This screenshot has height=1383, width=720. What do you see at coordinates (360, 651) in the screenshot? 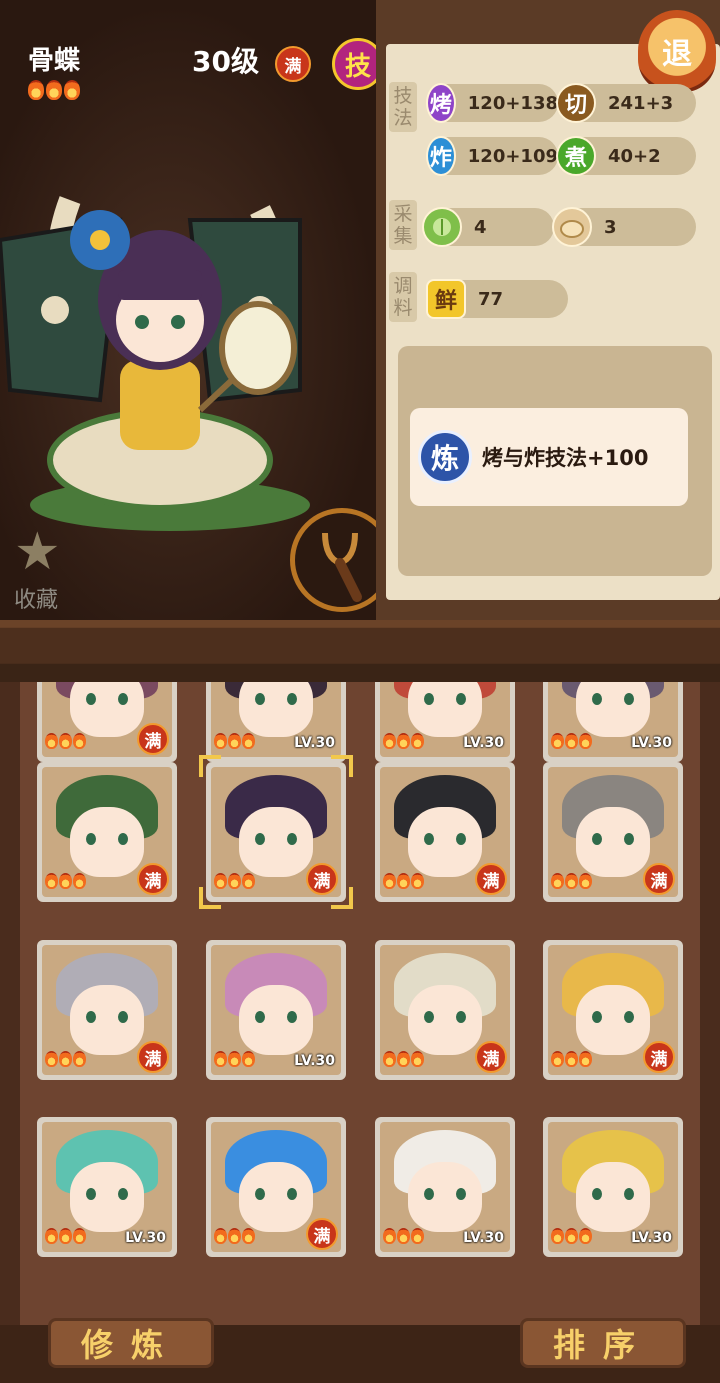
I see `shelf-top` at bounding box center [360, 651].